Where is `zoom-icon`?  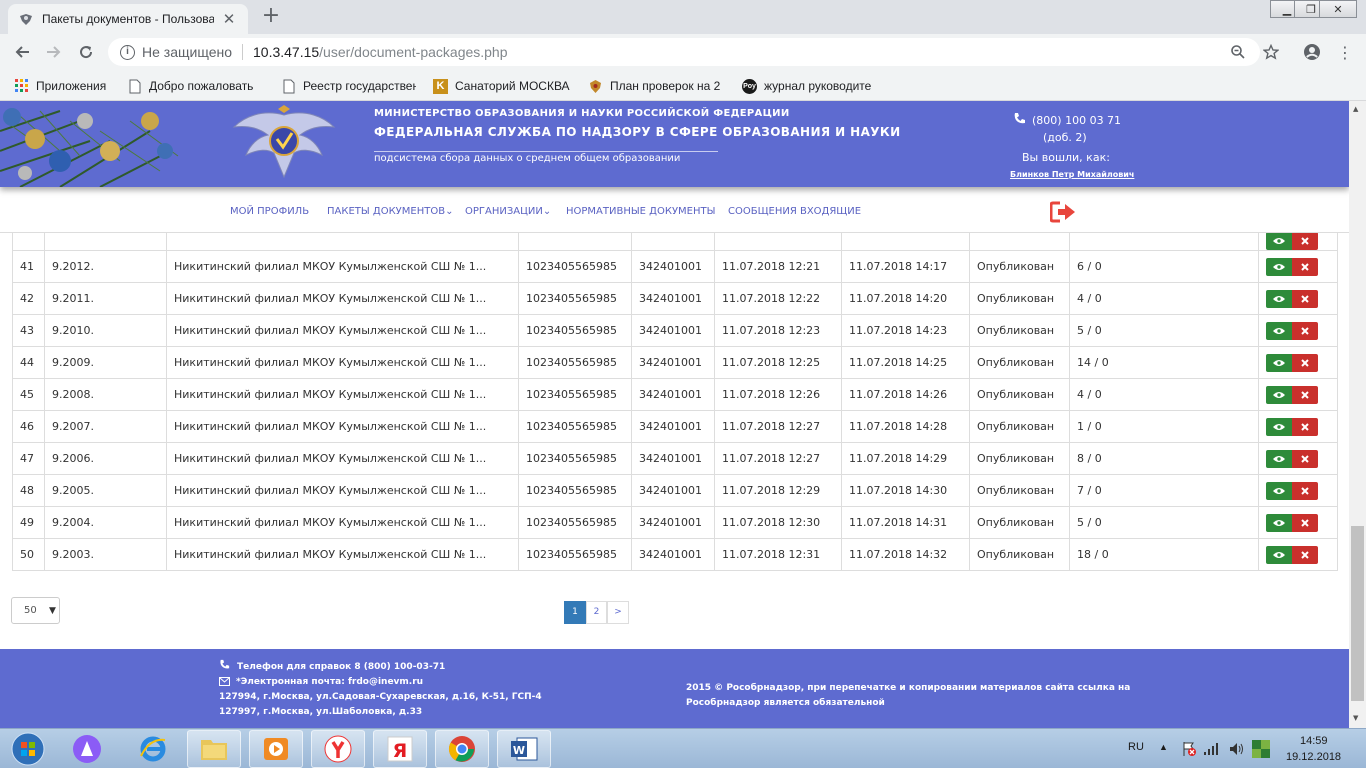 zoom-icon is located at coordinates (1238, 52).